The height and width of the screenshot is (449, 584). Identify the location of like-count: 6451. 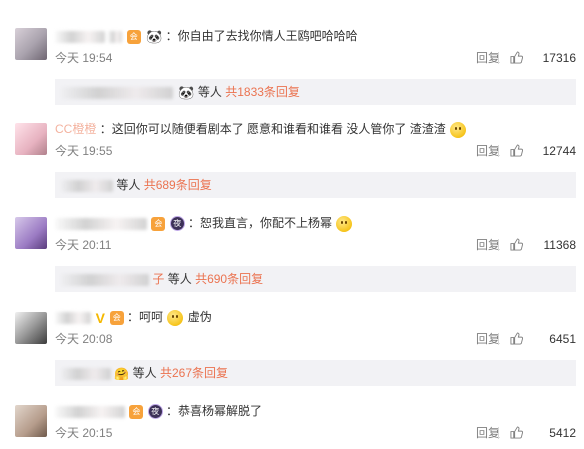
(562, 339).